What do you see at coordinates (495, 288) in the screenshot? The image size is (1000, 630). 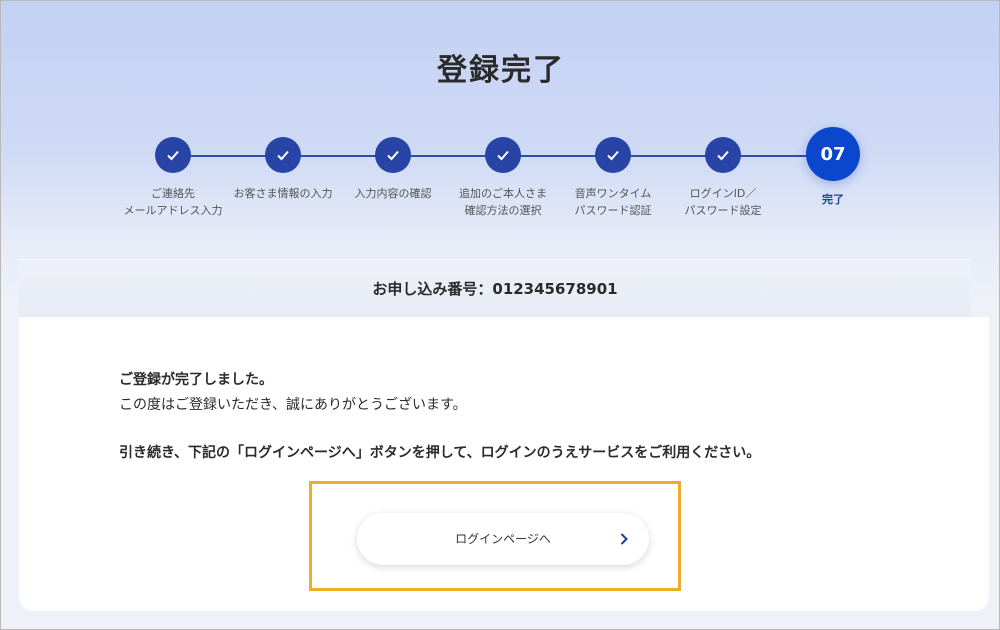 I see `application-number: お申し込み番号：012345678901` at bounding box center [495, 288].